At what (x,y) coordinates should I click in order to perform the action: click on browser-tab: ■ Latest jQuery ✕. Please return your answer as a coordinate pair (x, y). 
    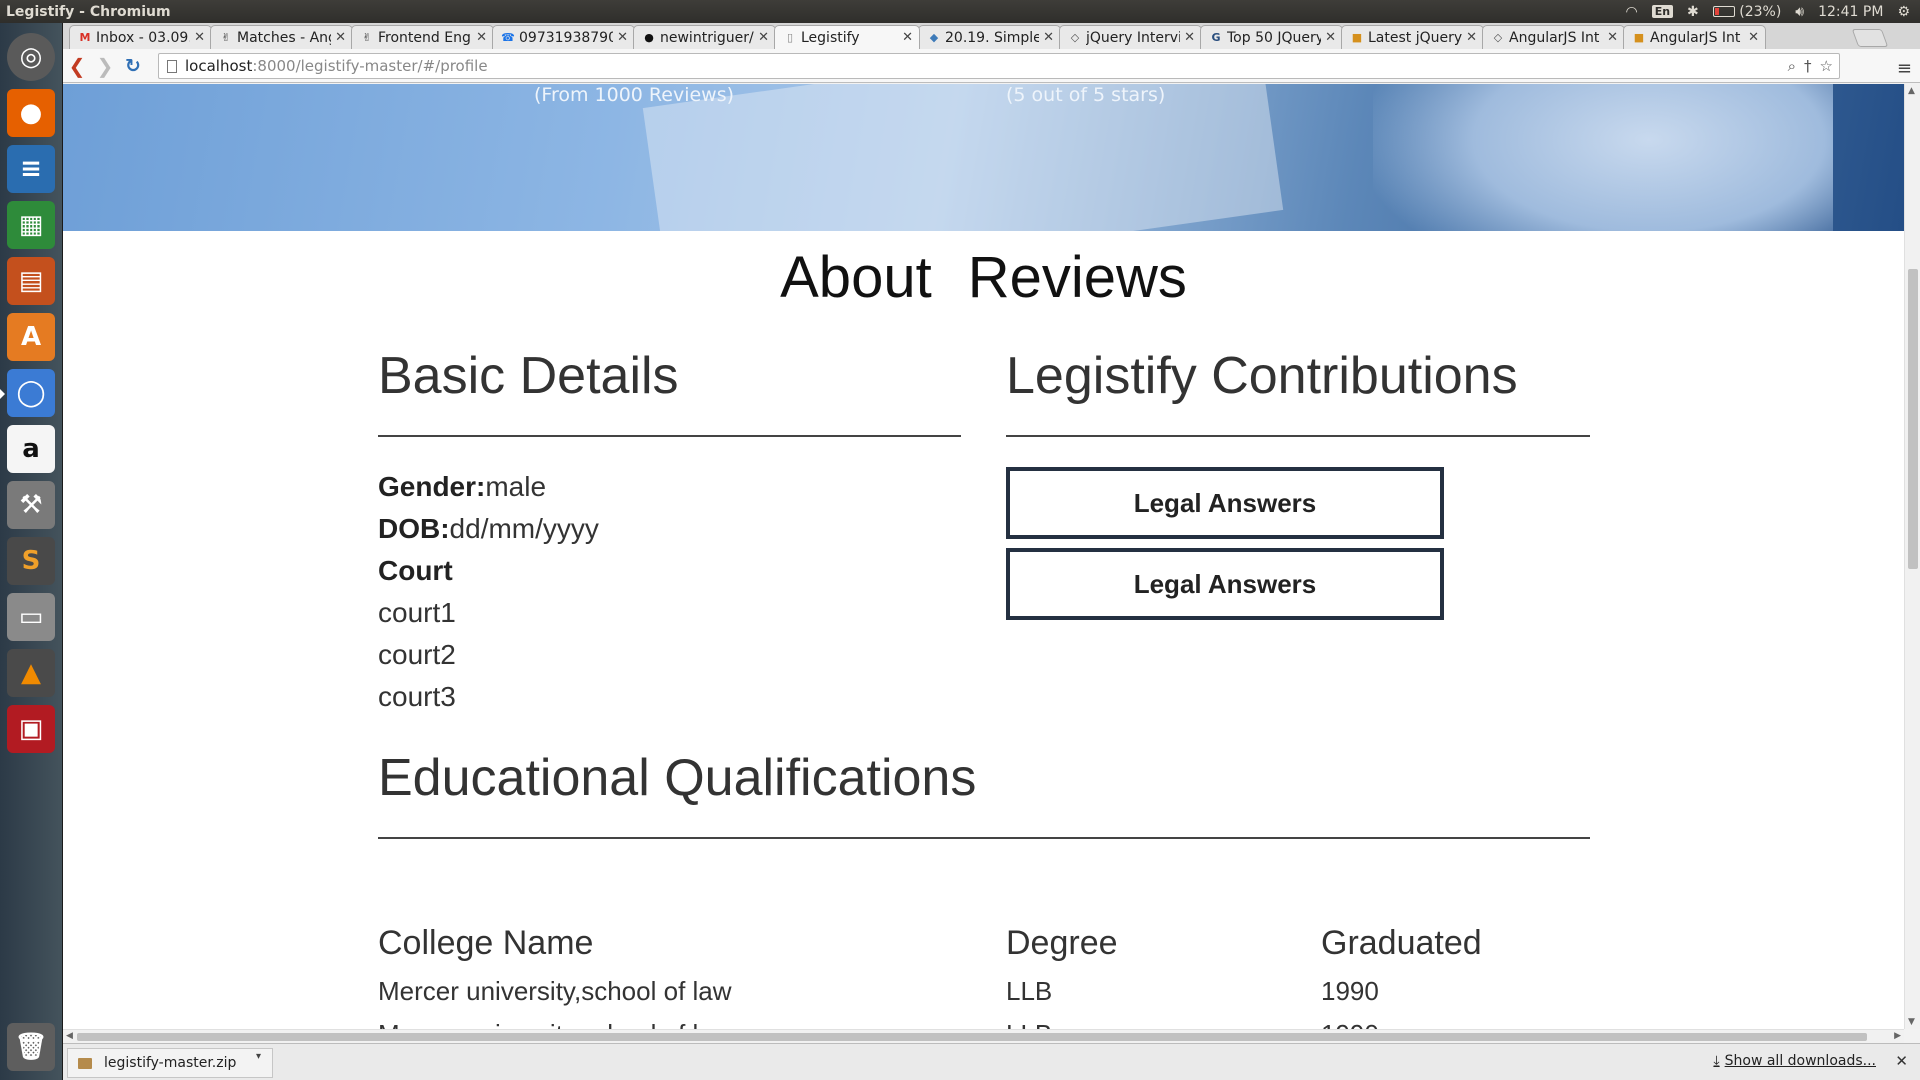
    Looking at the image, I should click on (1412, 37).